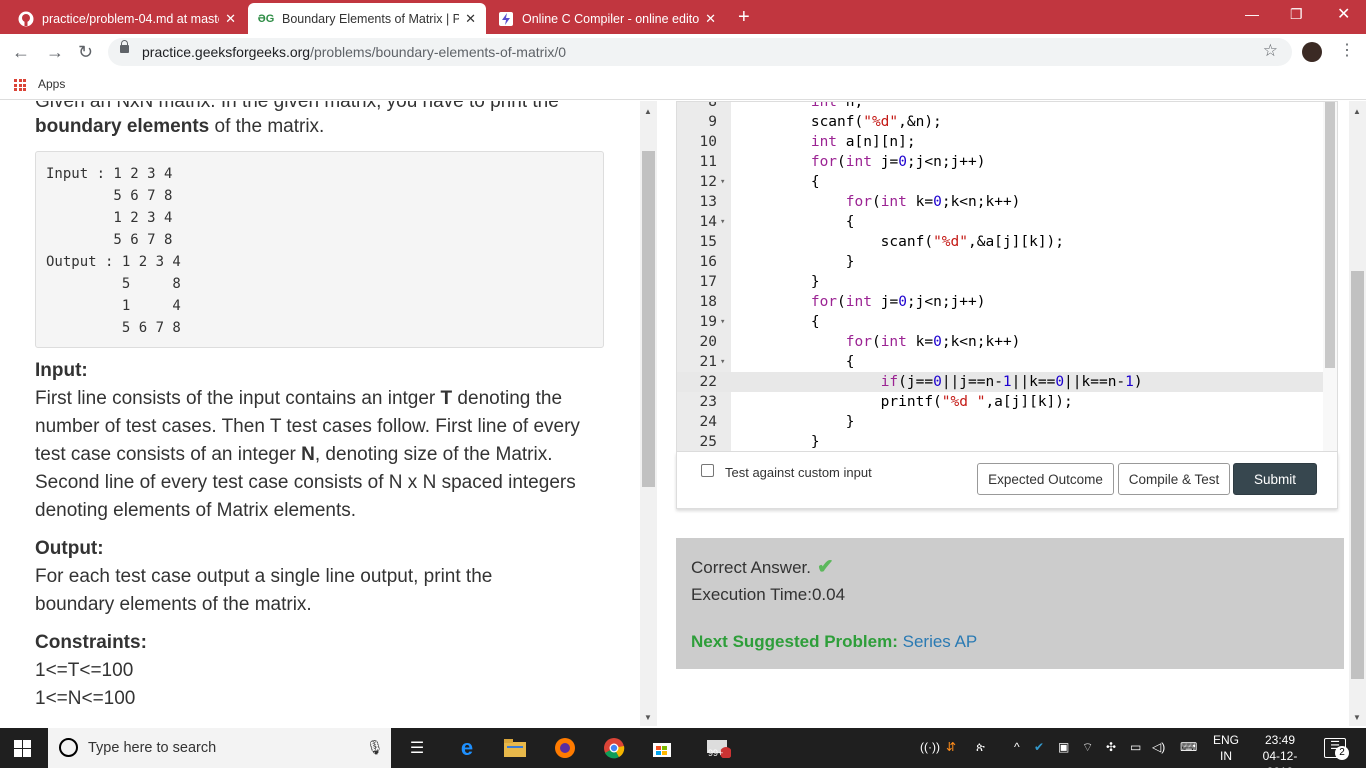 The height and width of the screenshot is (780, 1366). What do you see at coordinates (1188, 747) in the screenshot?
I see `keyboard-icon: ⌨` at bounding box center [1188, 747].